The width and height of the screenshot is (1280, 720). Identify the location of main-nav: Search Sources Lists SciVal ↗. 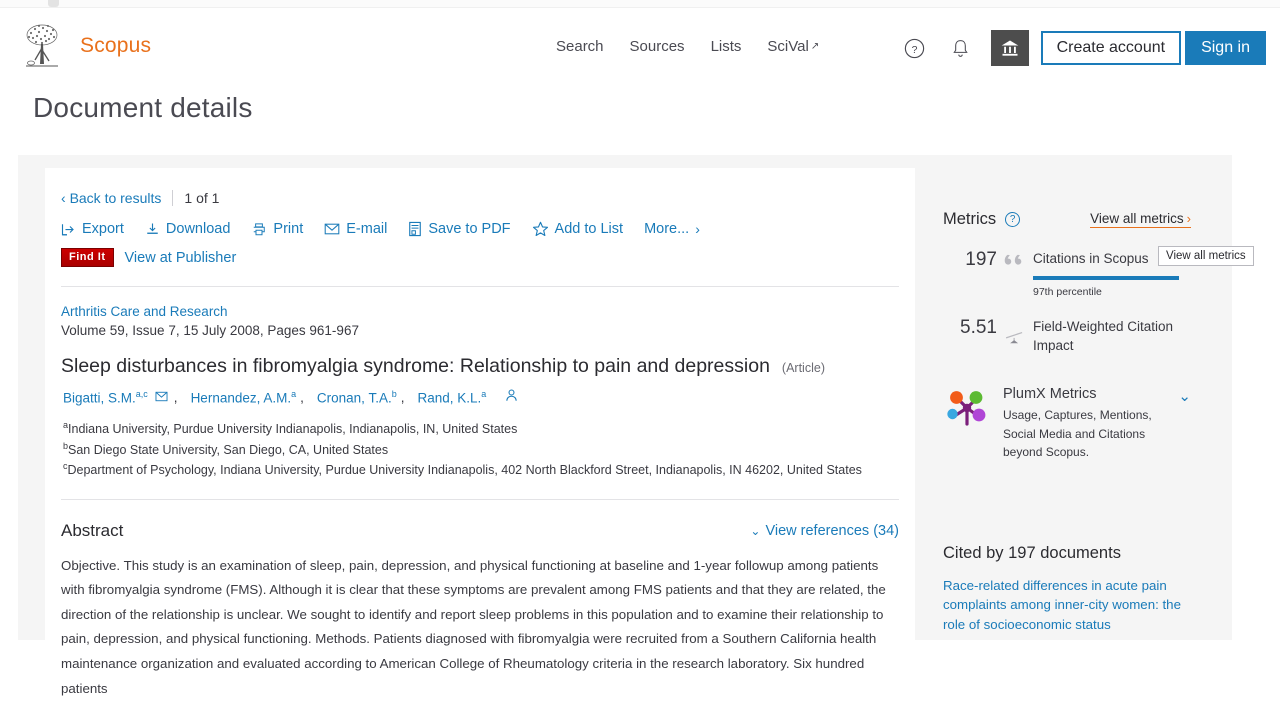
(687, 46).